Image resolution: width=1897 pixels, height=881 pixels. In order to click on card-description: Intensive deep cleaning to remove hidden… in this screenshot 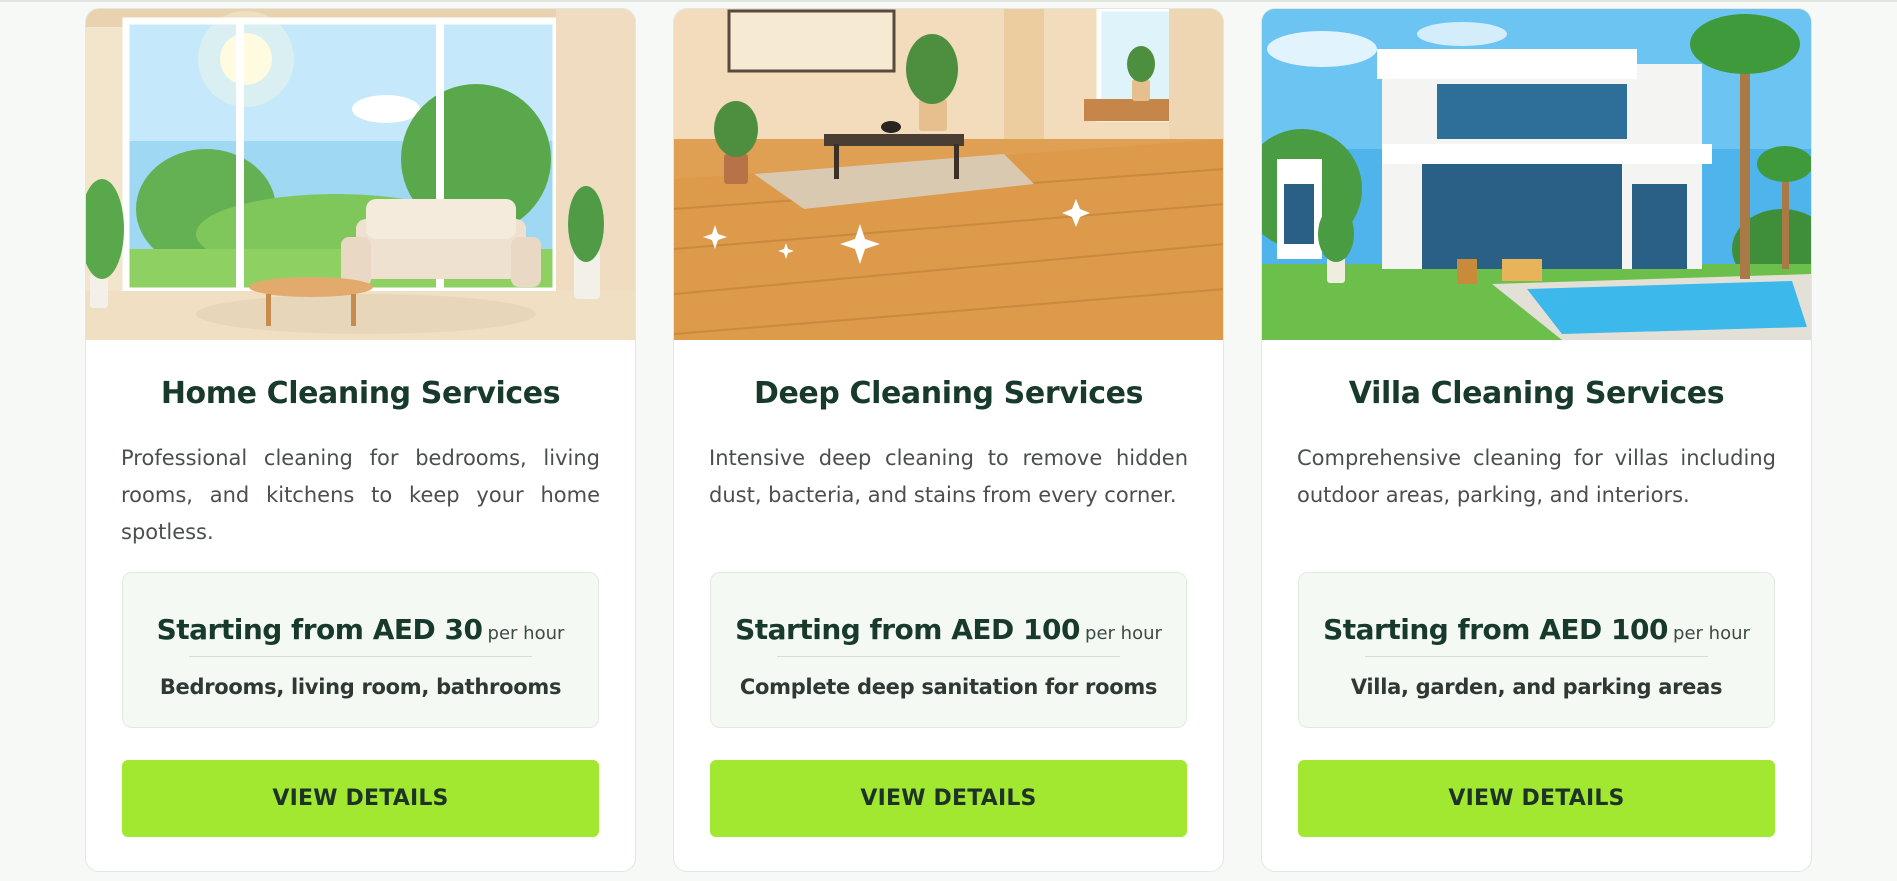, I will do `click(948, 476)`.